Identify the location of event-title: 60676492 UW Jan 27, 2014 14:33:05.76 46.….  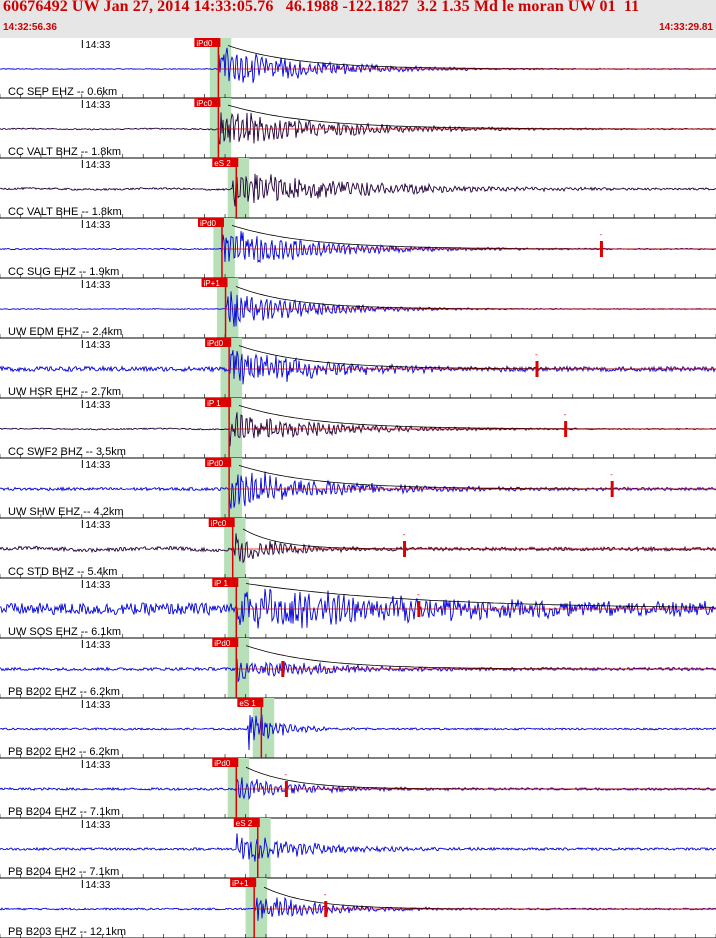
(321, 7).